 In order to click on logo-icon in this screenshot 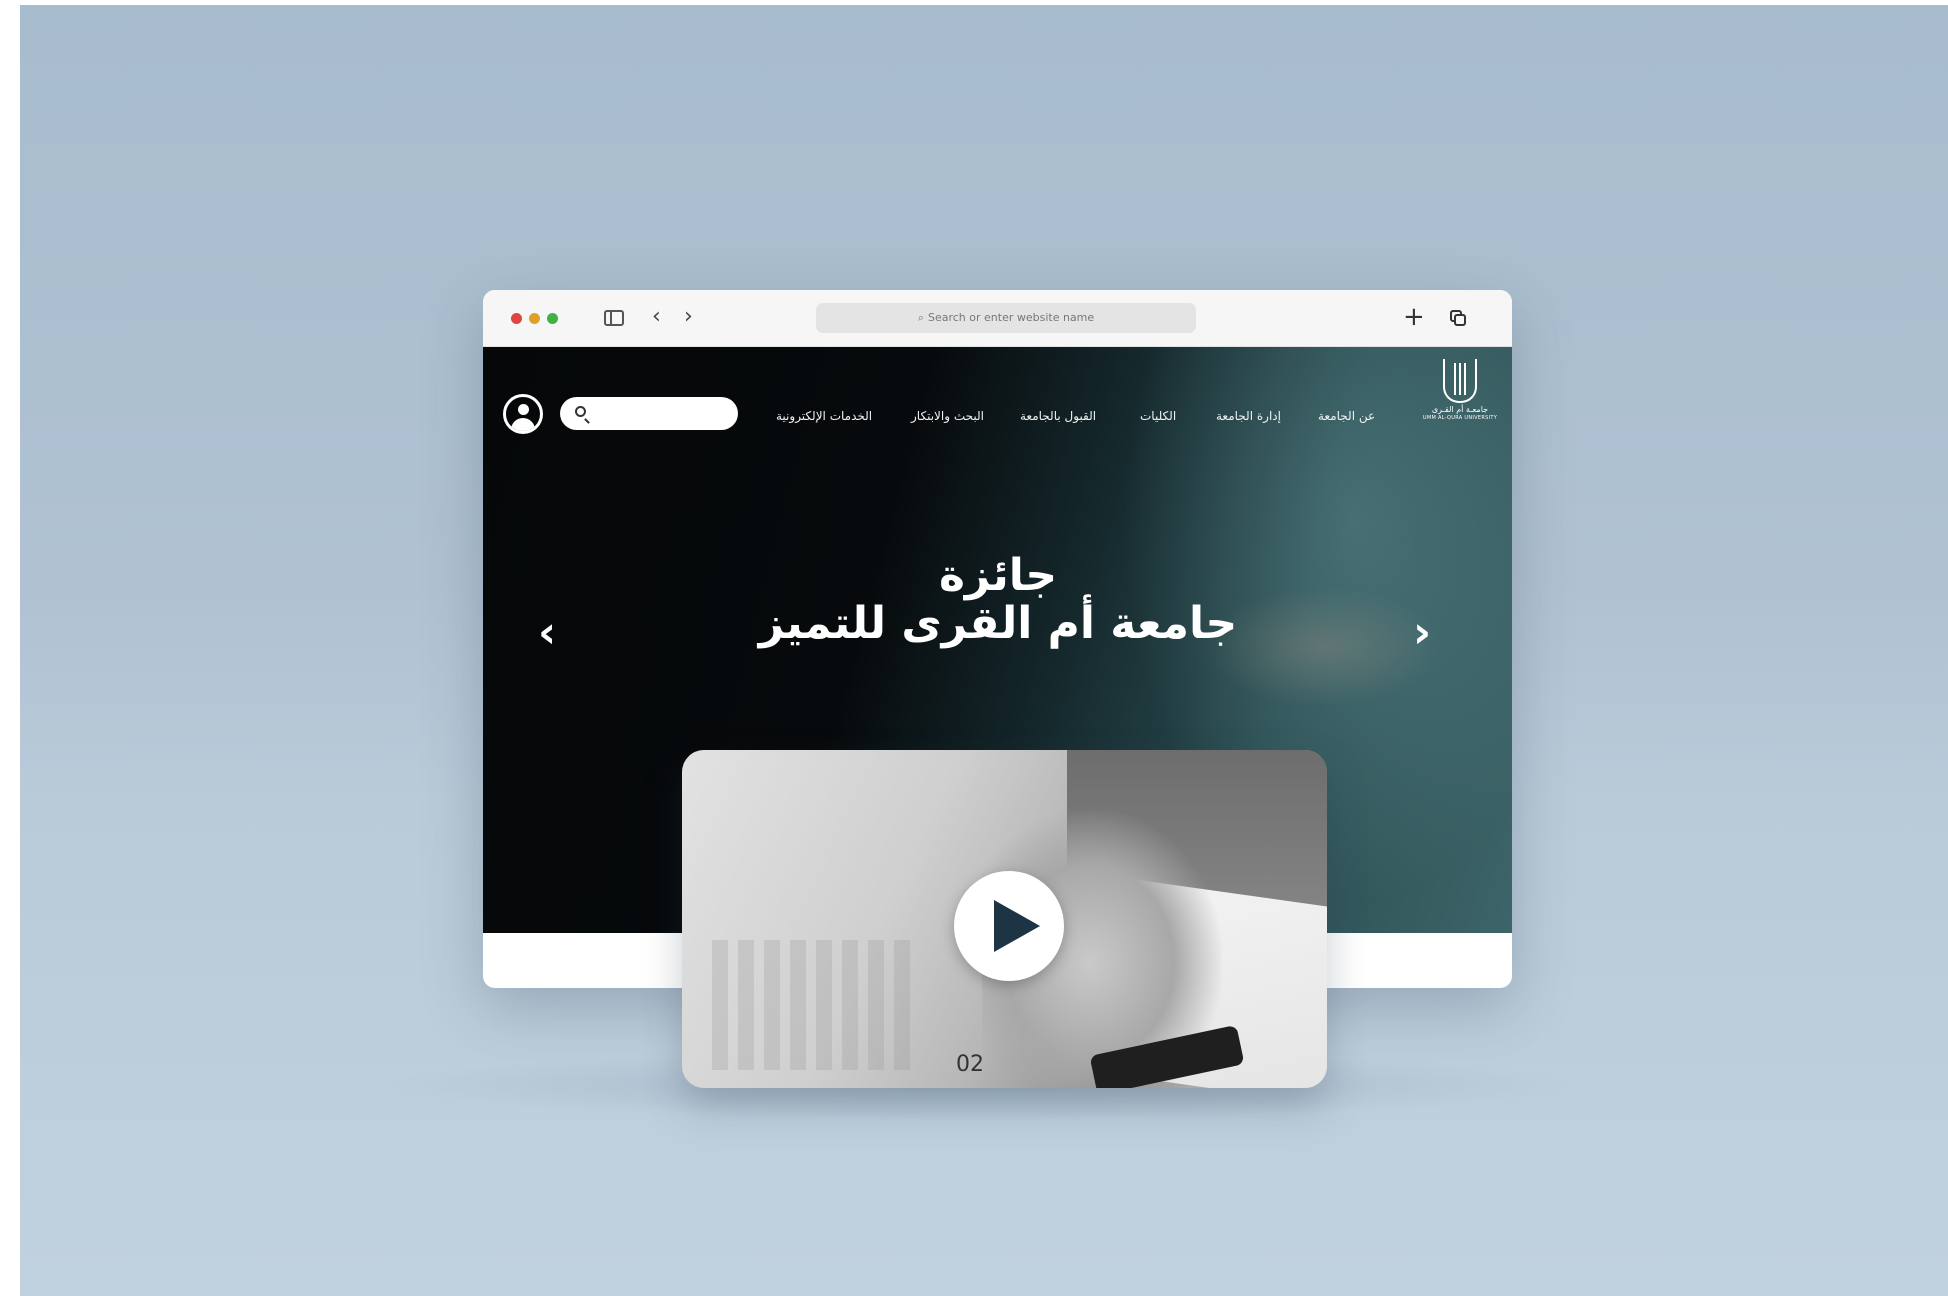, I will do `click(1460, 381)`.